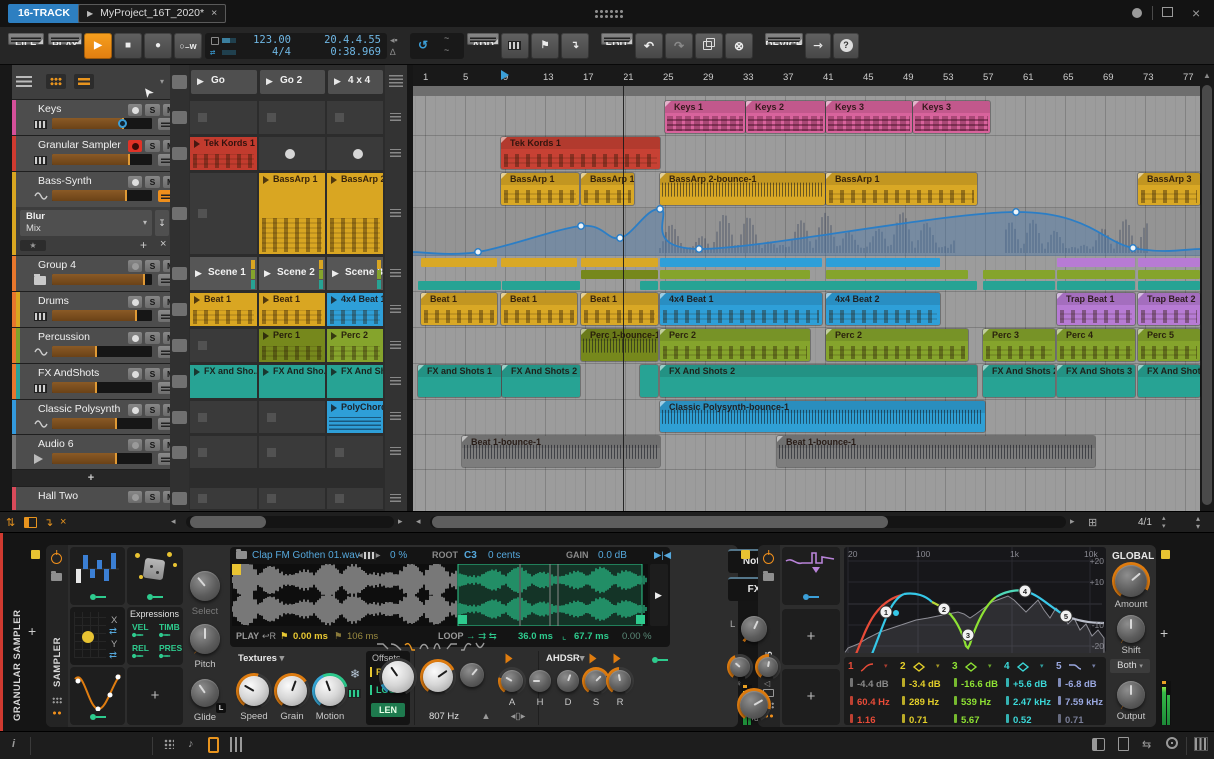  Describe the element at coordinates (818, 46) in the screenshot. I see `insert-device-button: ⇾` at that location.